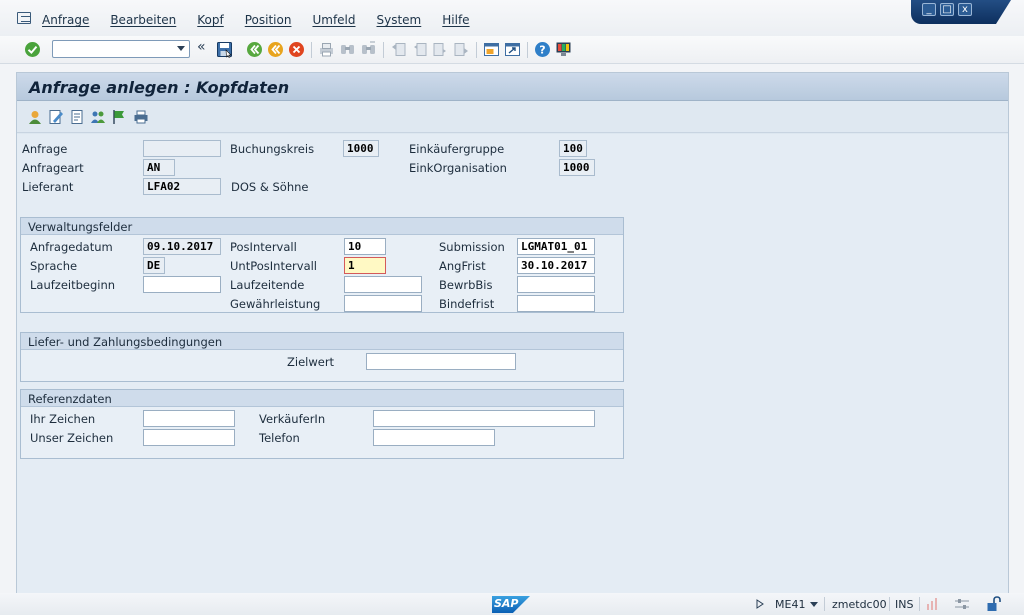  I want to click on find-next-icon, so click(368, 49).